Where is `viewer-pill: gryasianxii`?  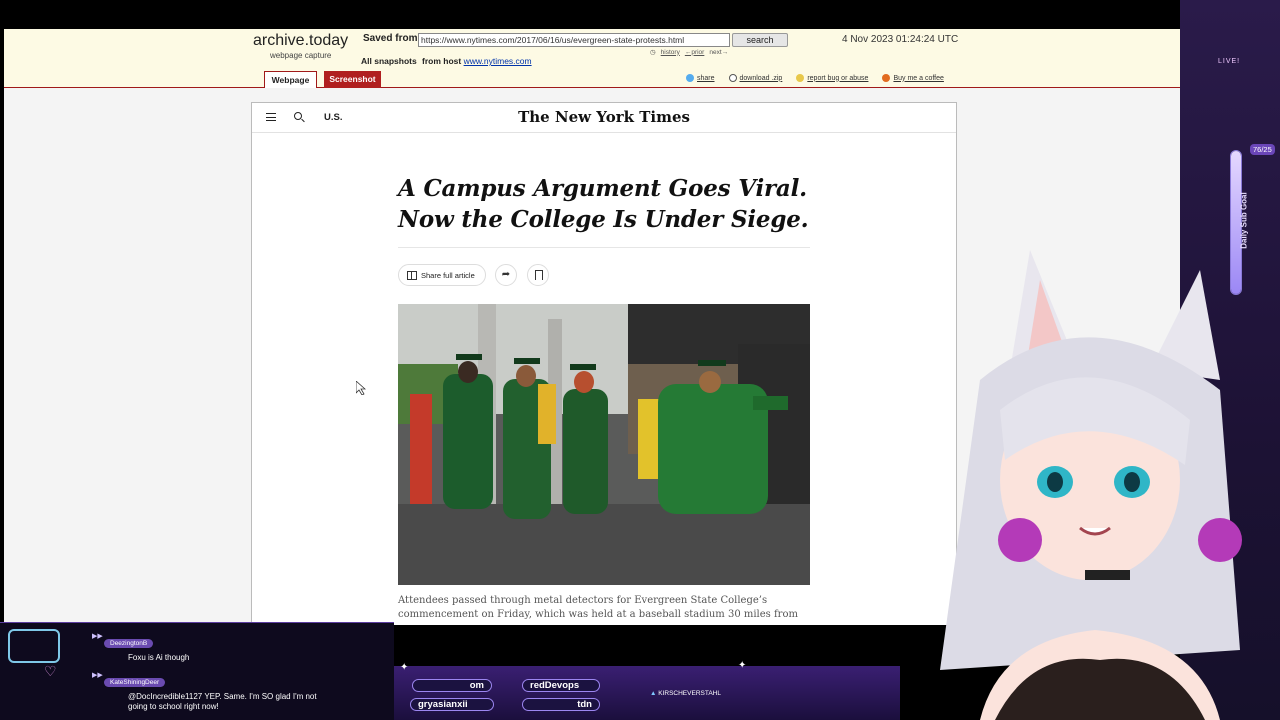
viewer-pill: gryasianxii is located at coordinates (452, 704).